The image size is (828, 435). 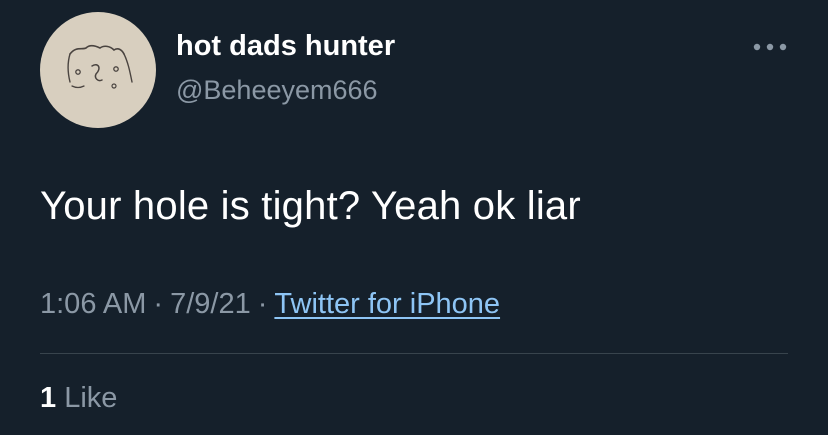 I want to click on likes-count-link: 1 Like, so click(x=78, y=398).